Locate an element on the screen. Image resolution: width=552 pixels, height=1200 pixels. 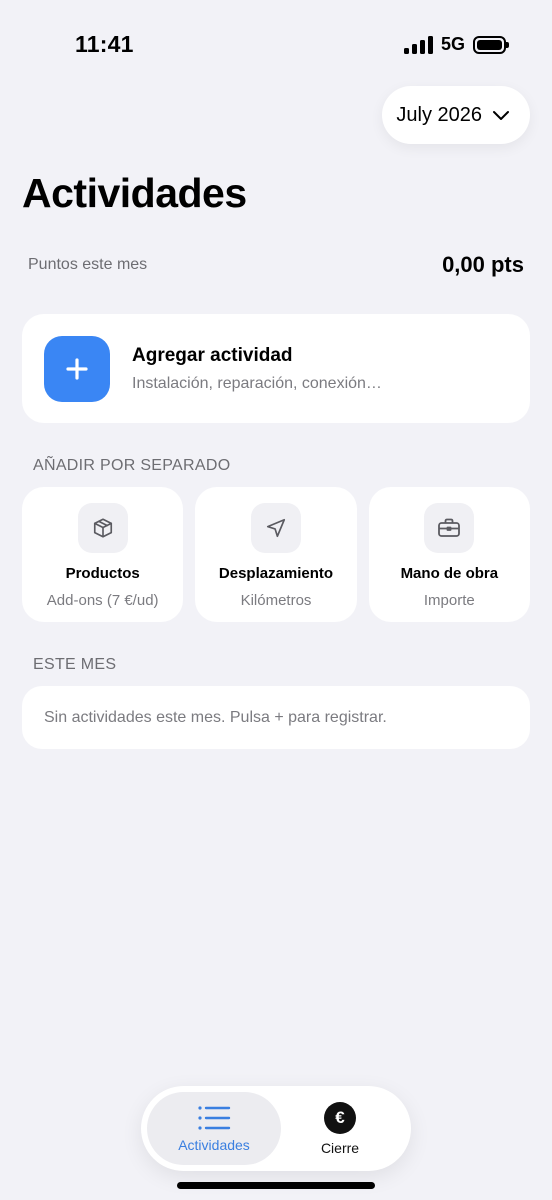
euro-icon: € is located at coordinates (340, 1117).